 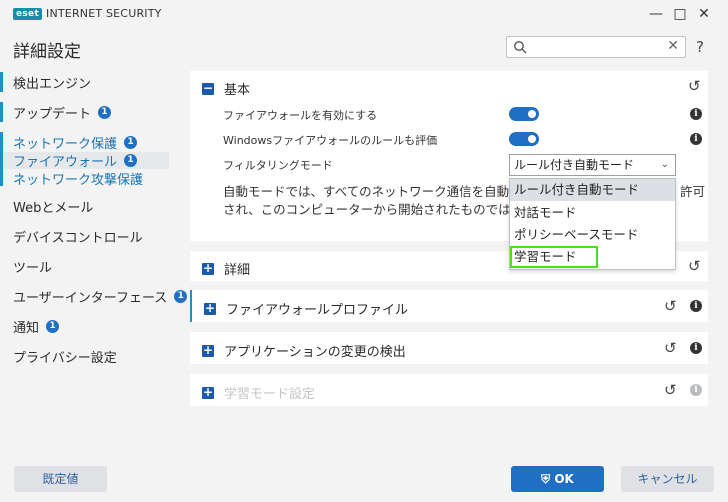 I want to click on sidebar-item-label: デバイスコントロール, so click(x=78, y=238).